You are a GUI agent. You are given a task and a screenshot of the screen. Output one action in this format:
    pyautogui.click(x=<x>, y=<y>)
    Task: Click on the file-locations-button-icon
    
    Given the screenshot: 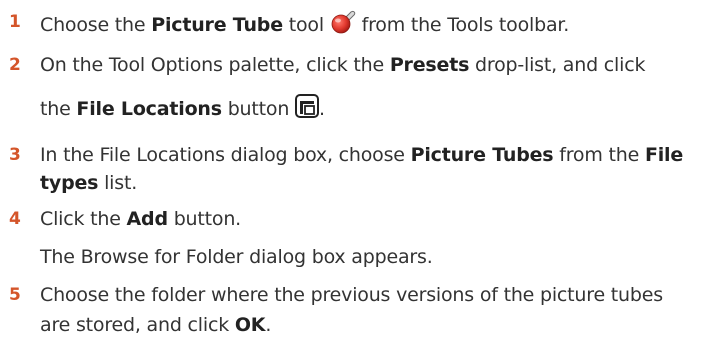 What is the action you would take?
    pyautogui.click(x=307, y=109)
    